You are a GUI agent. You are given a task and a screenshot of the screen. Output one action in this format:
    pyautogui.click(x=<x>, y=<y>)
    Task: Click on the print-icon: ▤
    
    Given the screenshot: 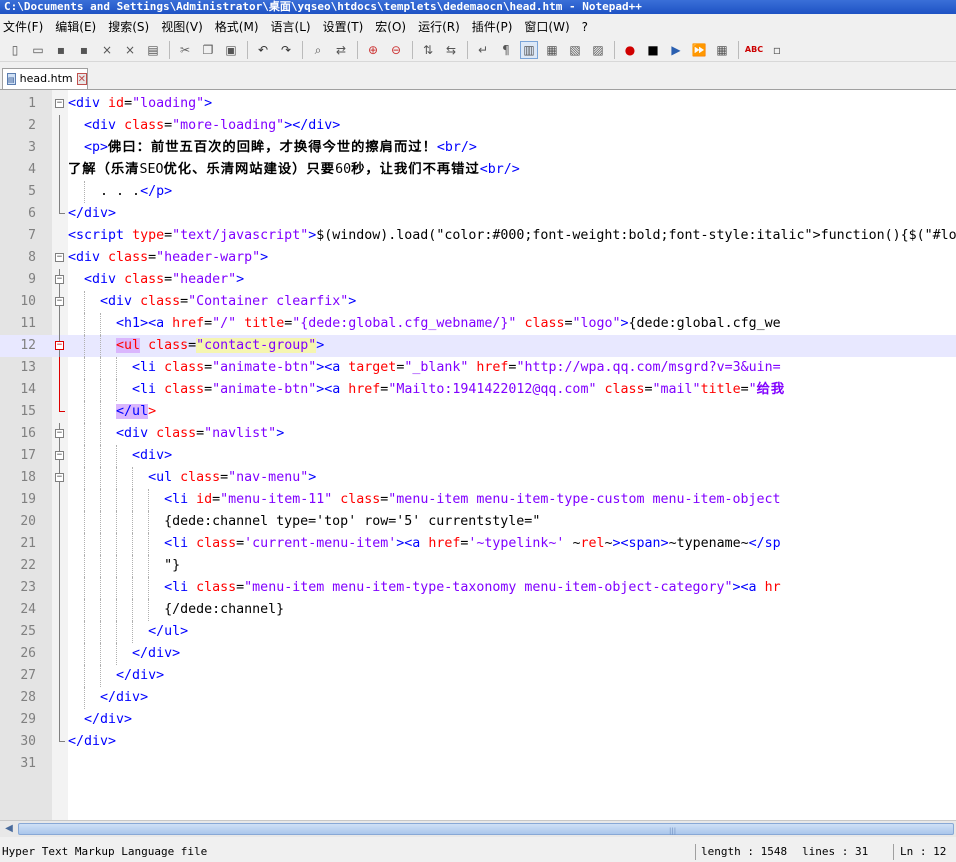 What is the action you would take?
    pyautogui.click(x=153, y=50)
    